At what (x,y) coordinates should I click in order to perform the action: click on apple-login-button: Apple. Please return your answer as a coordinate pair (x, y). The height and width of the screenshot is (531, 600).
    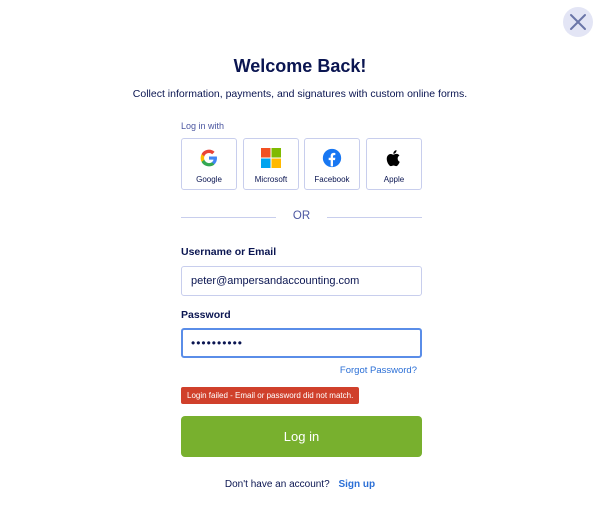
    Looking at the image, I should click on (394, 164).